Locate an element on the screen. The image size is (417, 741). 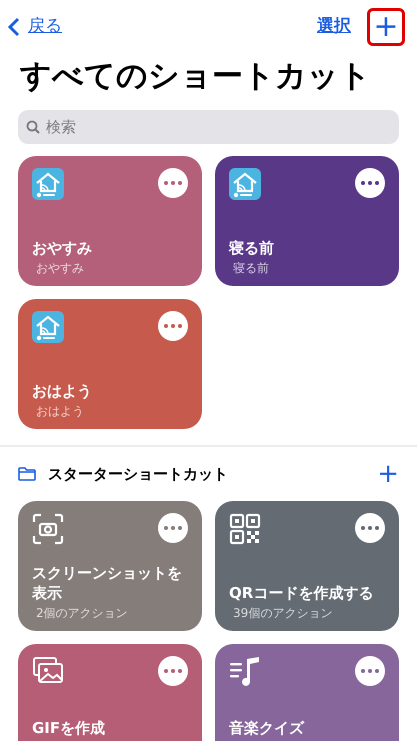
music-list-icon is located at coordinates (245, 672).